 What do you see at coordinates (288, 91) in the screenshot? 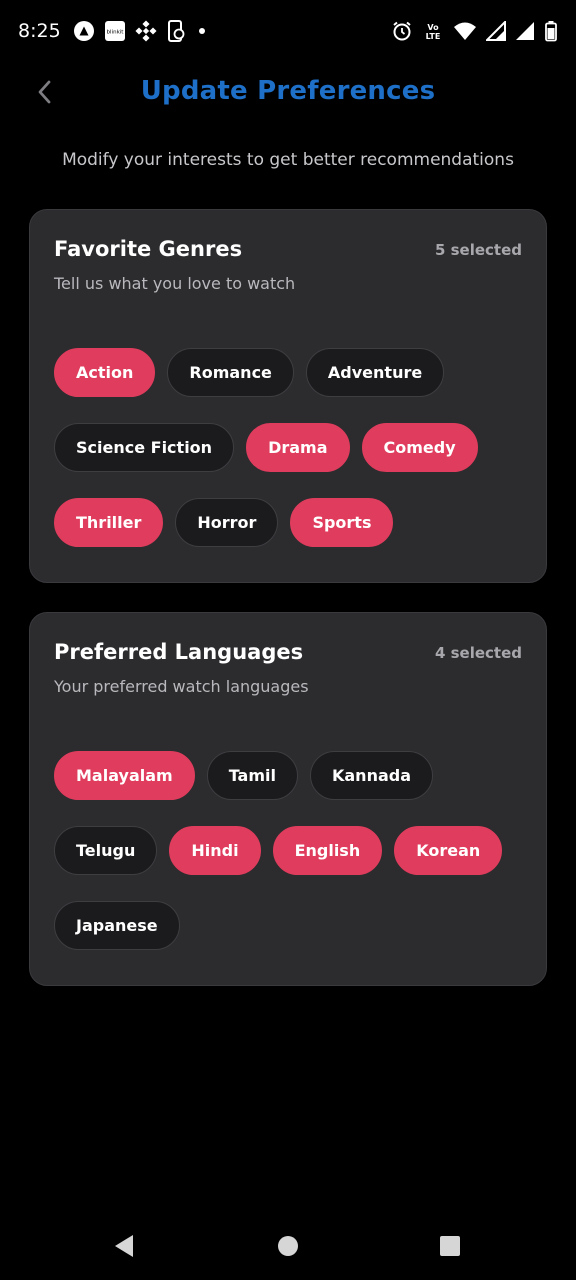
I see `page-title: Update Preferences` at bounding box center [288, 91].